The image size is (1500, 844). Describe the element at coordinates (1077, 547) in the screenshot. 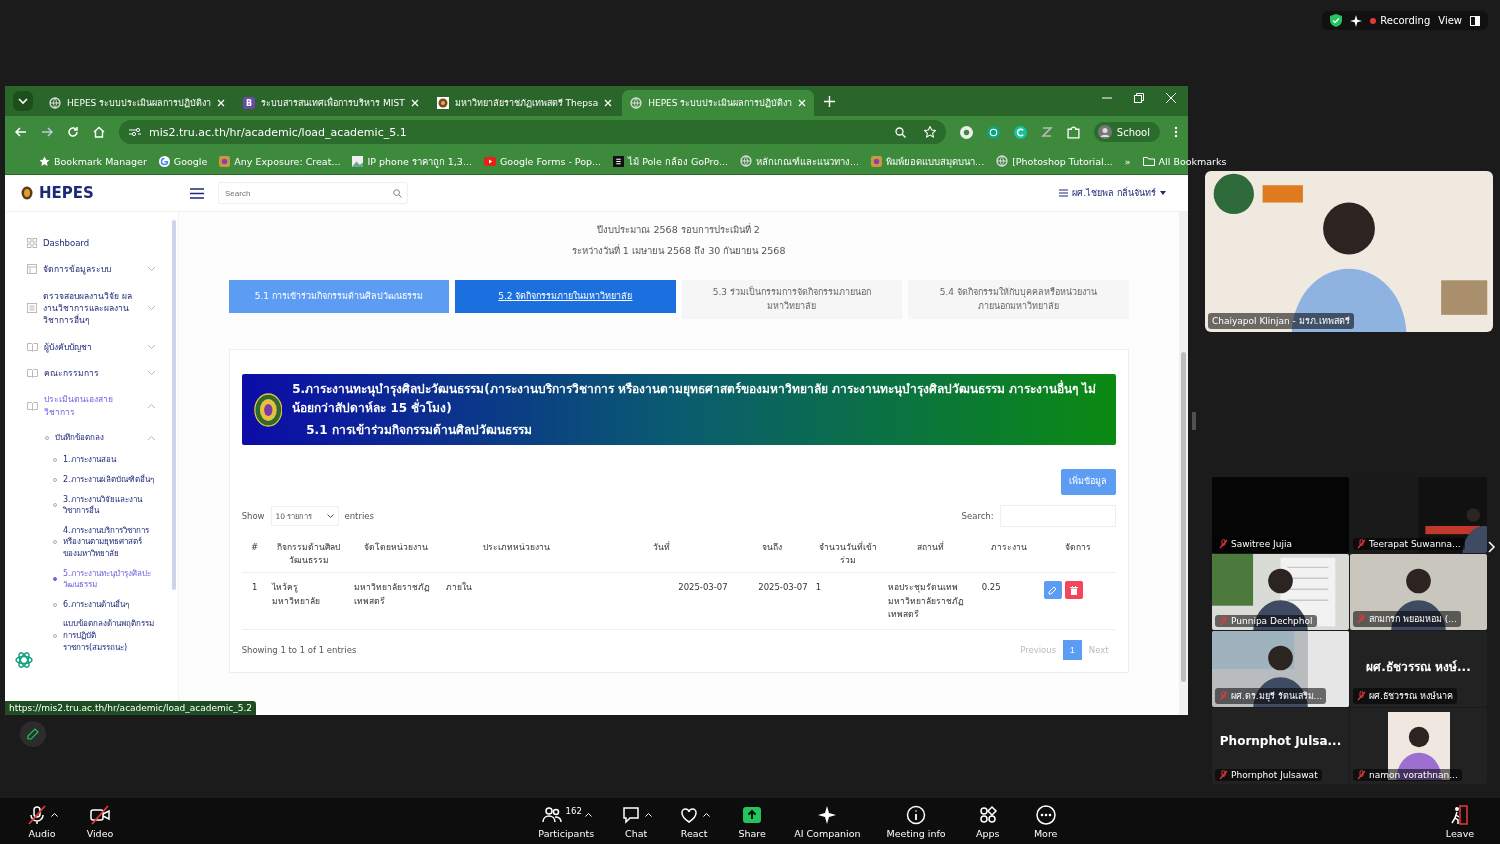

I see `column-header: จัดการ` at that location.